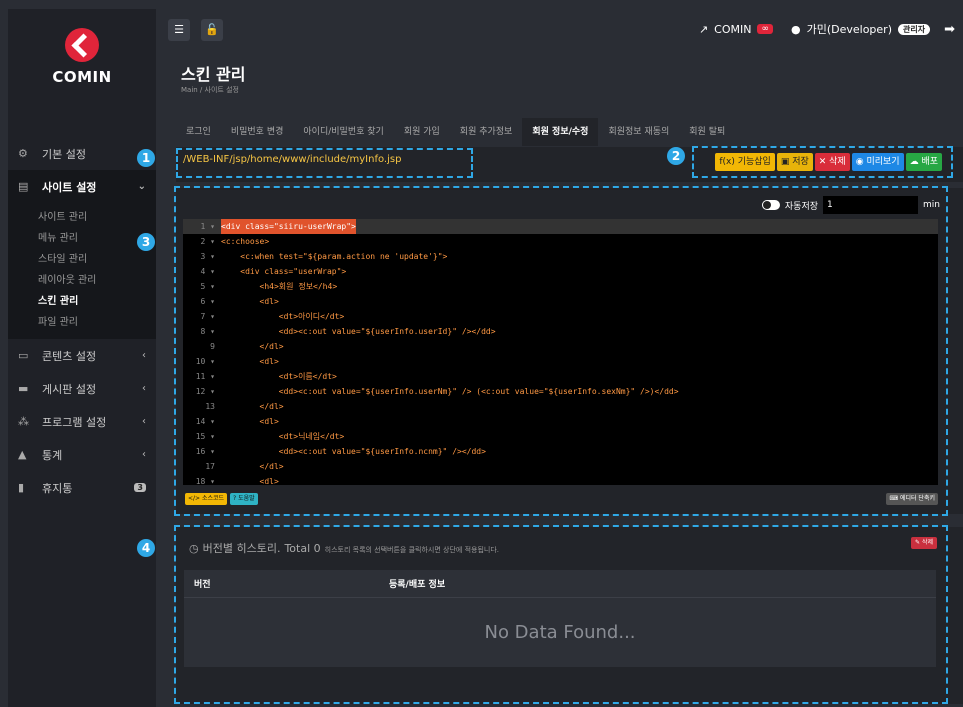 The height and width of the screenshot is (707, 963). I want to click on site-icon: ▤, so click(23, 186).